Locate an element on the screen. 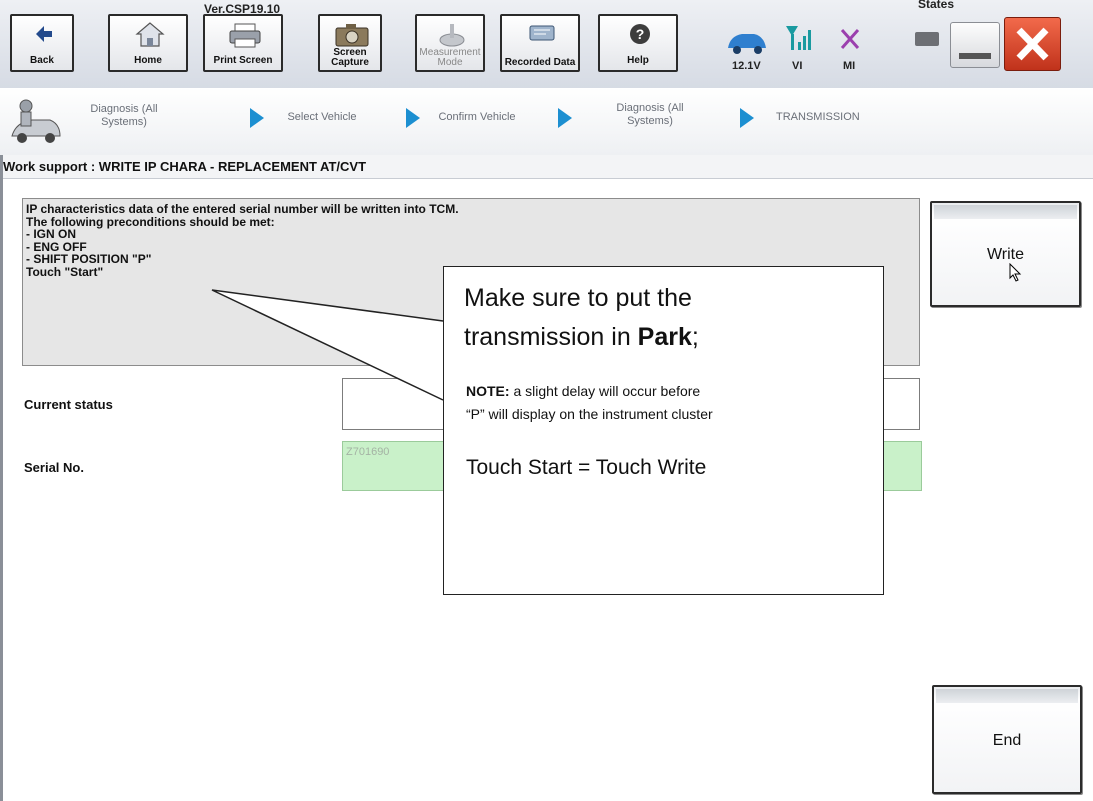  mouse-cursor-icon is located at coordinates (1015, 272).